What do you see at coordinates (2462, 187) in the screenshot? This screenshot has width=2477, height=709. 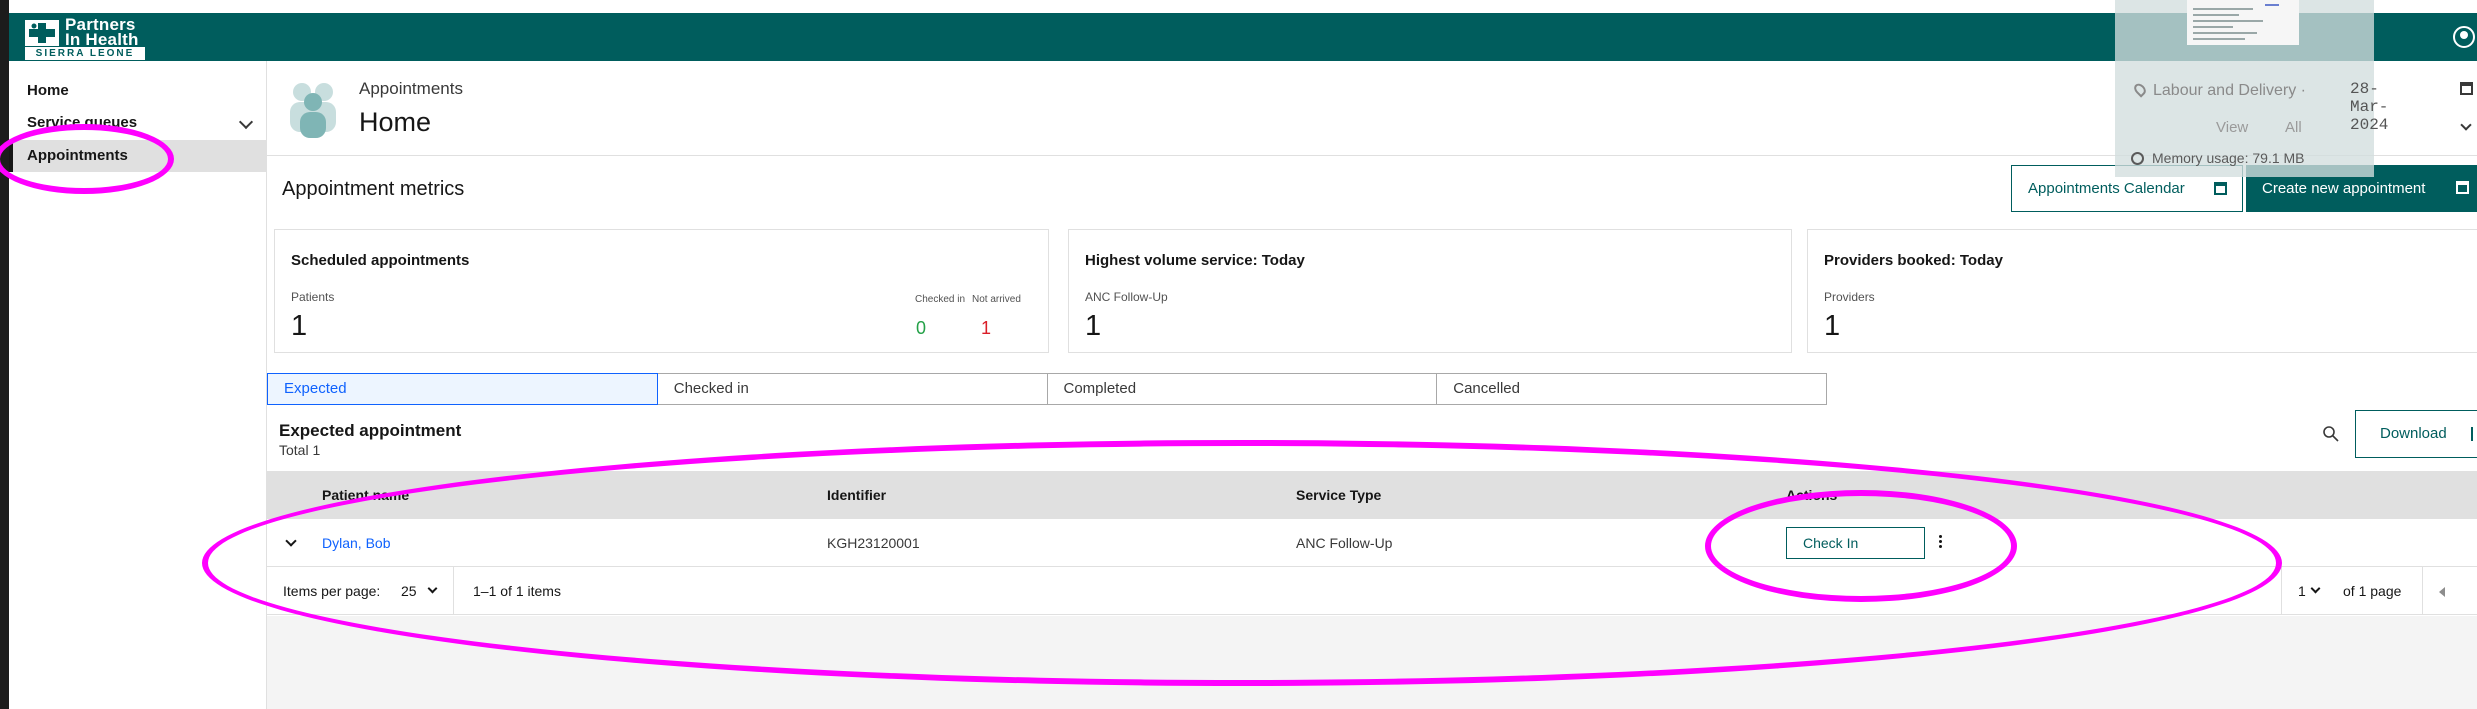 I see `calendar-add-icon` at bounding box center [2462, 187].